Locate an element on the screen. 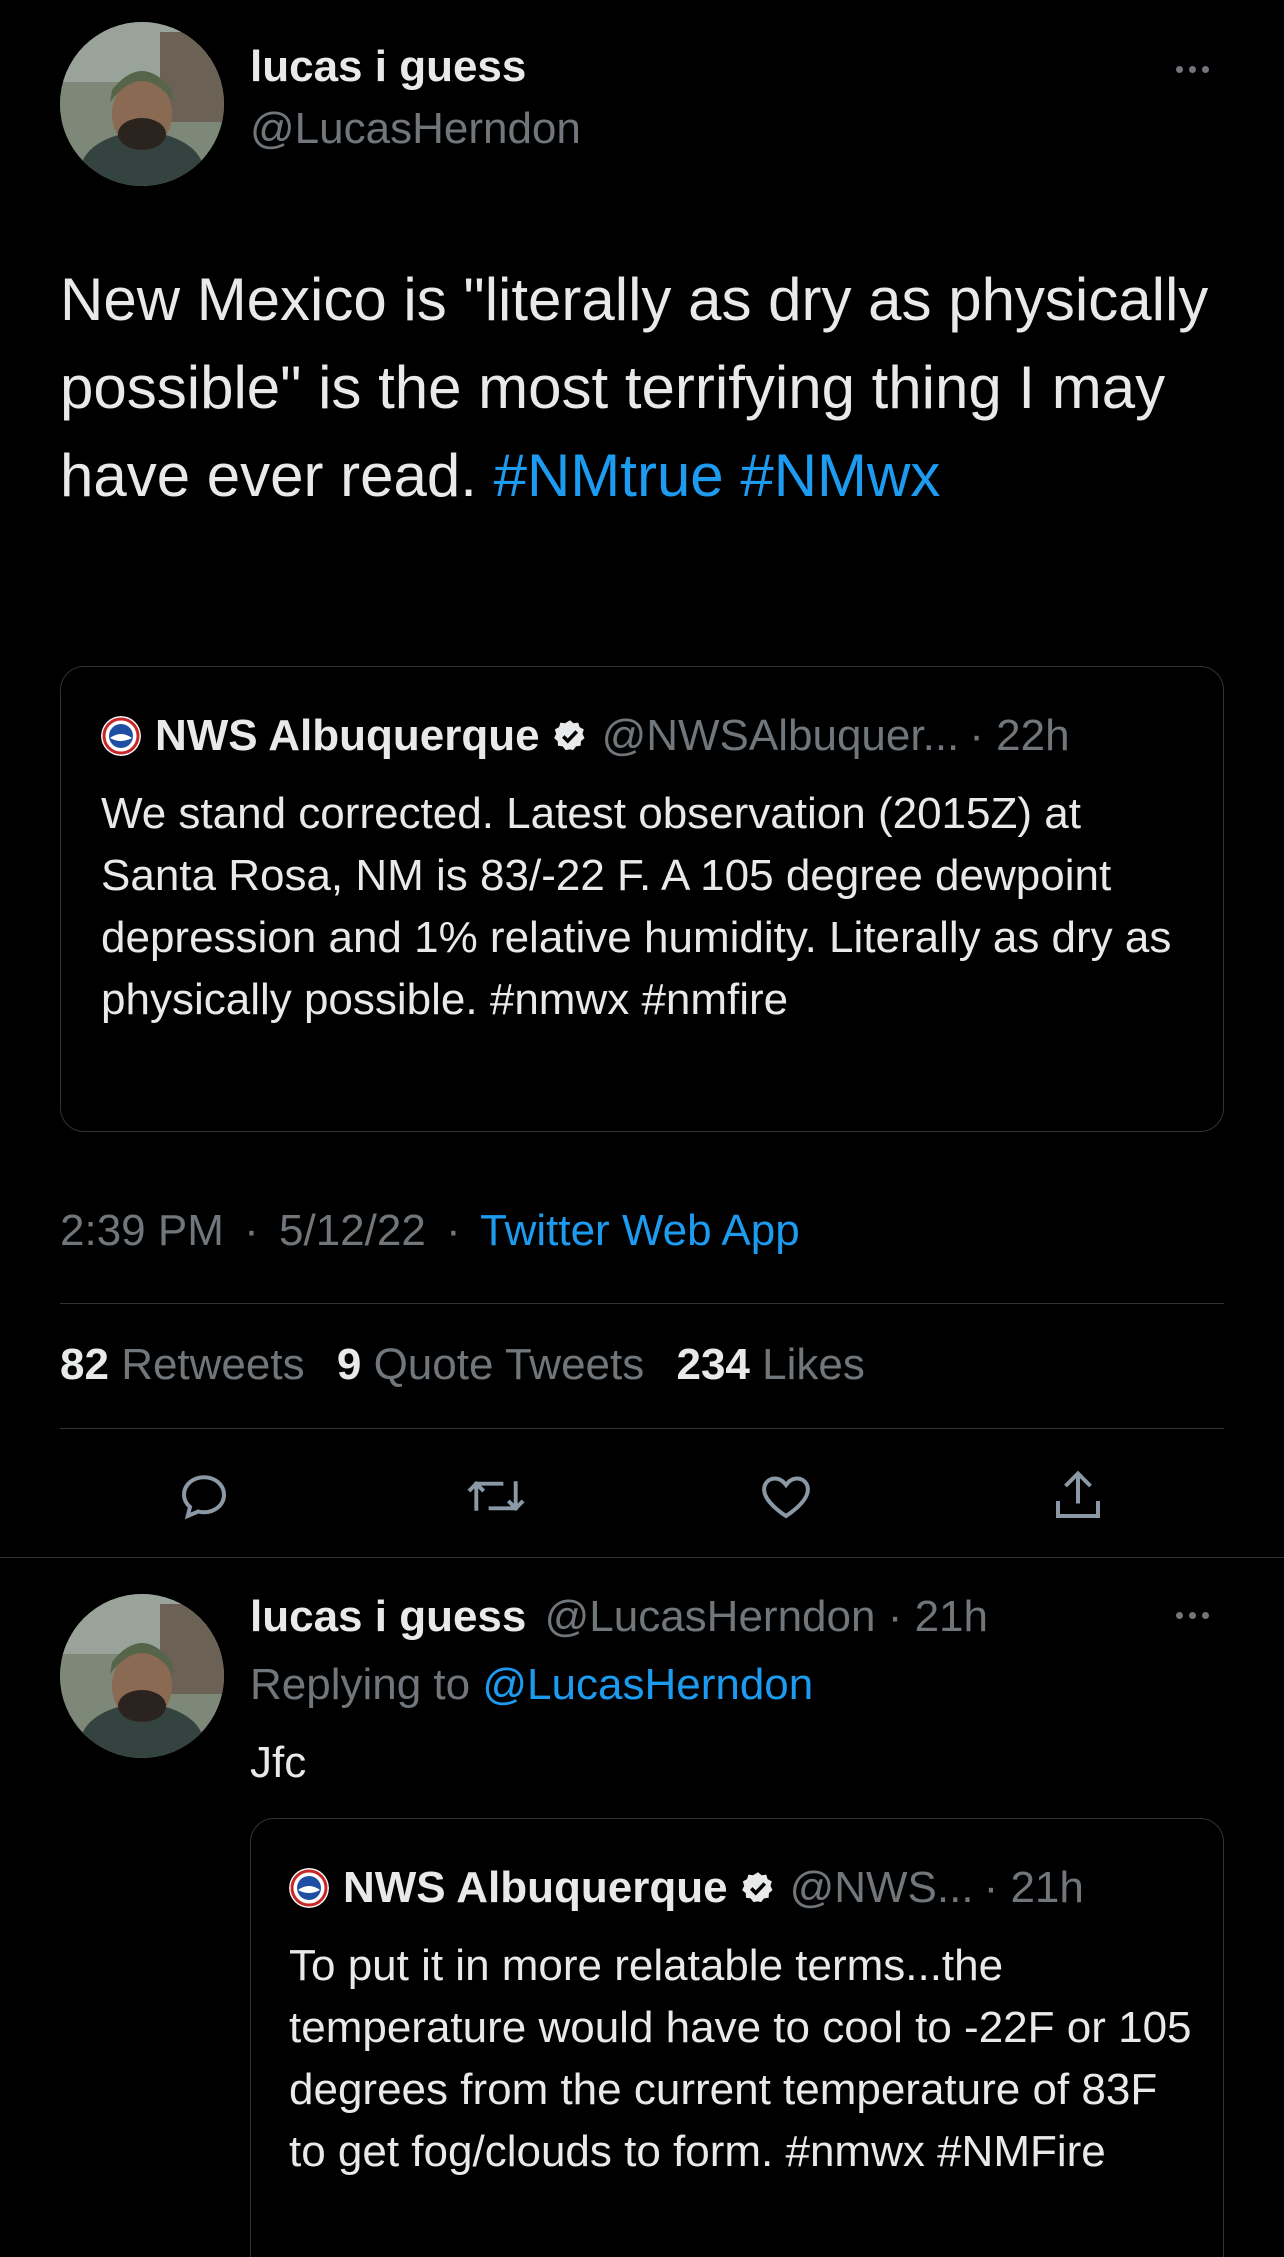  tweet-source-link: Twitter Web App is located at coordinates (640, 1230).